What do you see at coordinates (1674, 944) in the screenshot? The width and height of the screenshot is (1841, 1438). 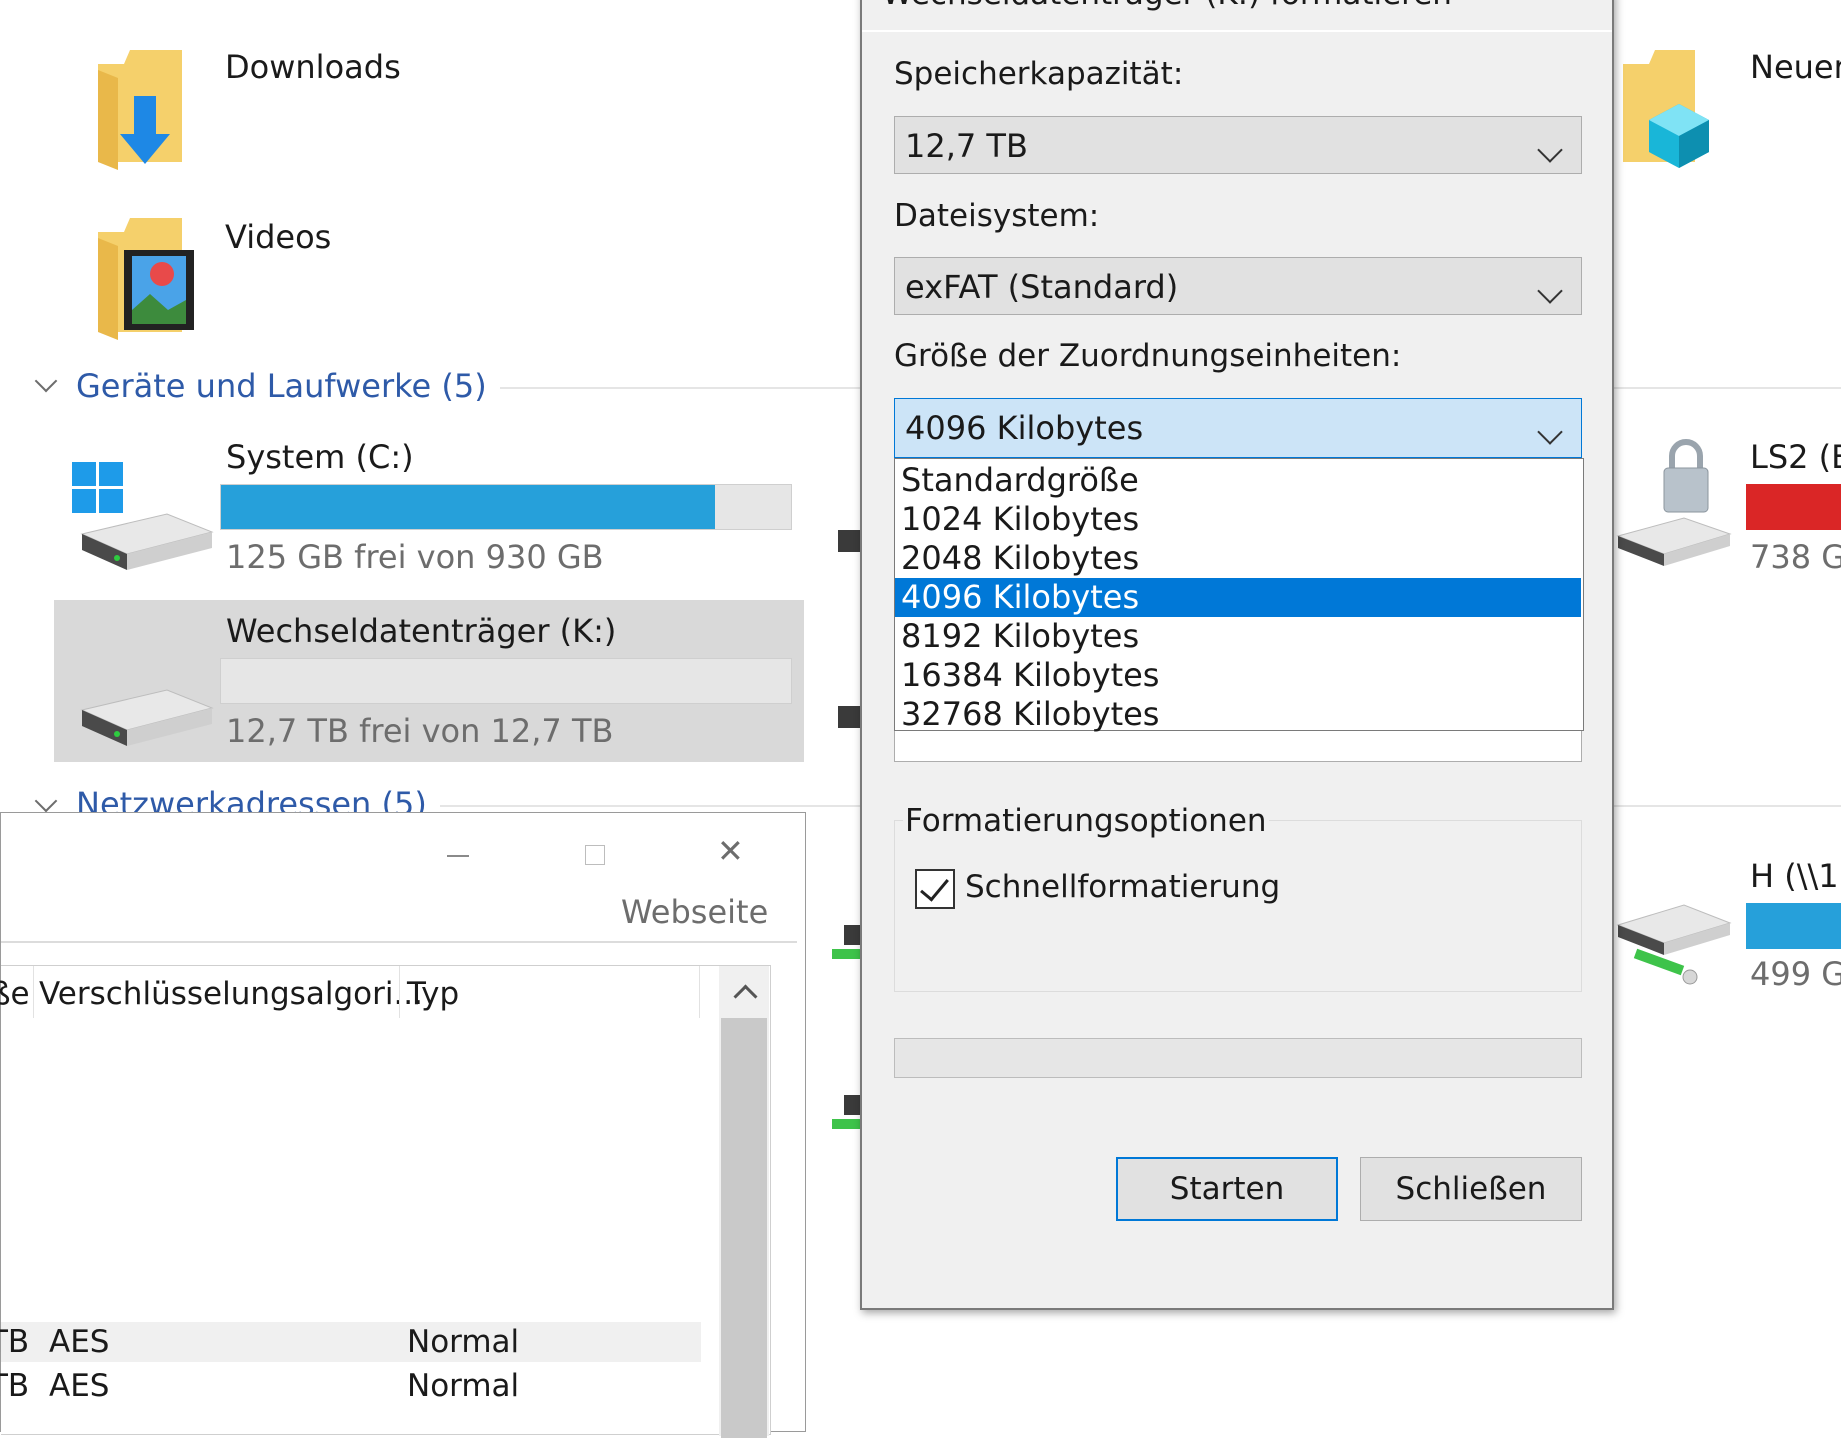 I see `network-drive-icon` at bounding box center [1674, 944].